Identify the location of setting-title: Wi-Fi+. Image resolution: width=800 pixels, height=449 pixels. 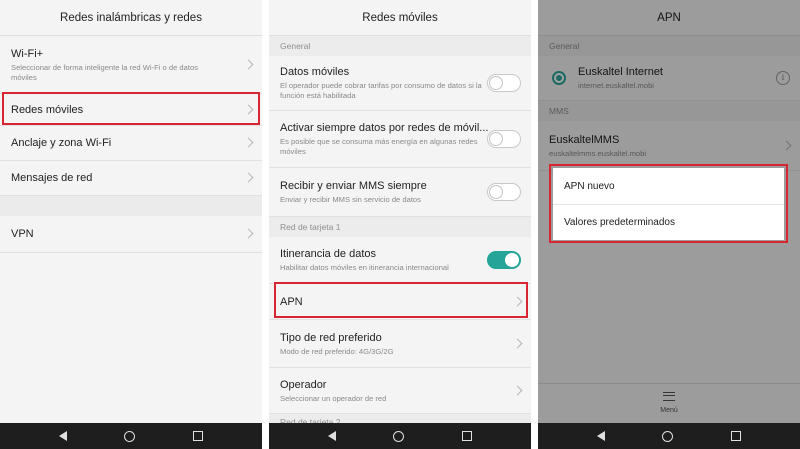
(27, 53).